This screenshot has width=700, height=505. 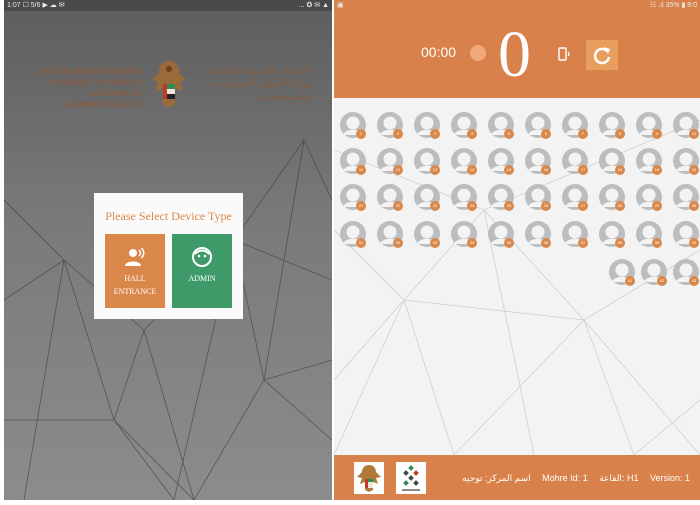 I want to click on seat-avatar: 5, so click(x=501, y=125).